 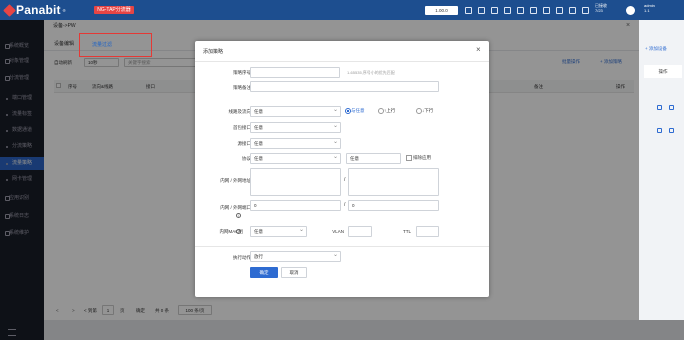 What do you see at coordinates (295, 256) in the screenshot?
I see `action-select: 放行` at bounding box center [295, 256].